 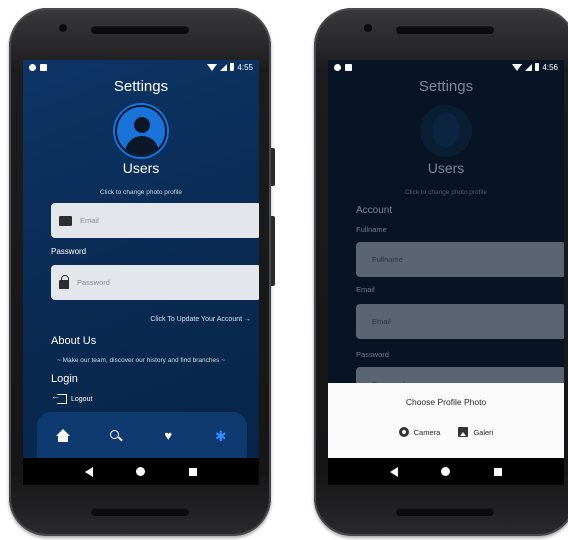 What do you see at coordinates (59, 397) in the screenshot?
I see `logout-icon` at bounding box center [59, 397].